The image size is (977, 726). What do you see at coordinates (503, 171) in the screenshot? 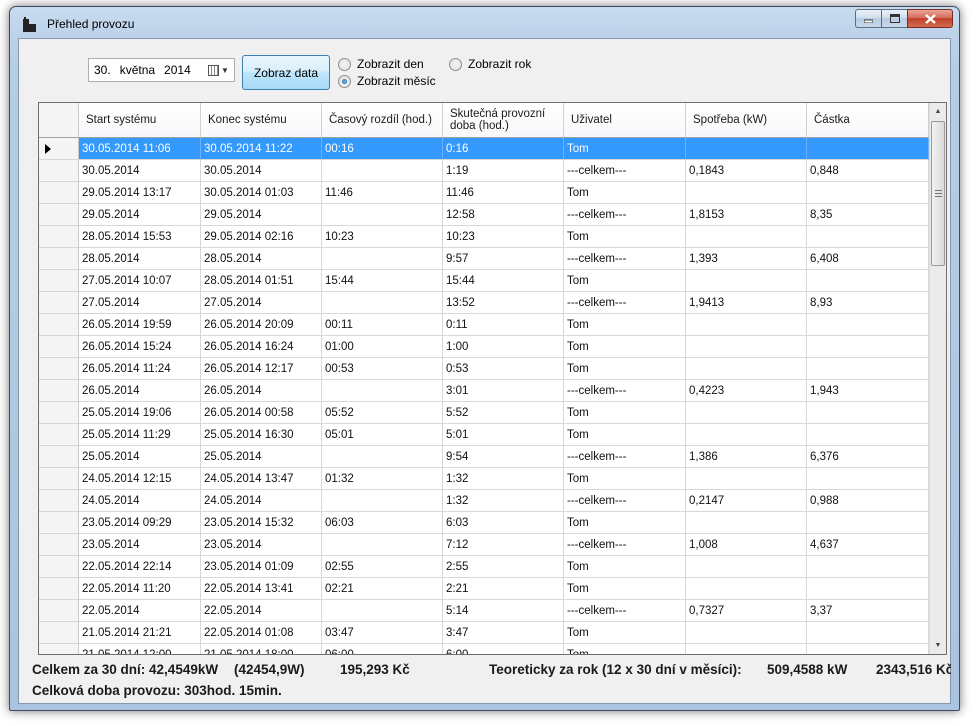
I see `cell-actual-duration: 1:19` at bounding box center [503, 171].